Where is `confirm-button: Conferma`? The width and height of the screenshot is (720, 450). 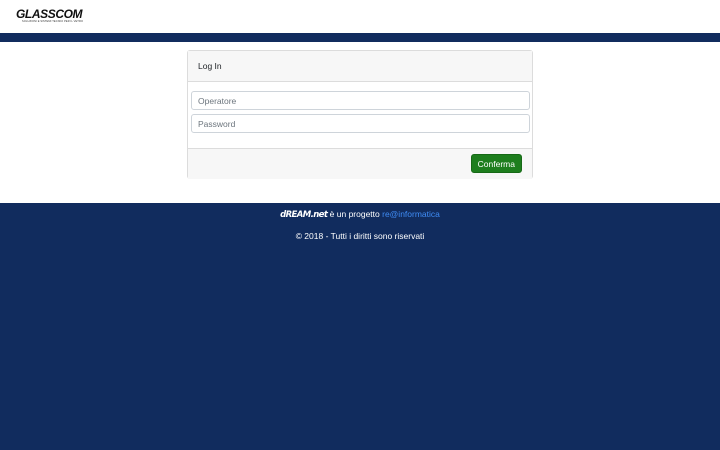 confirm-button: Conferma is located at coordinates (496, 163).